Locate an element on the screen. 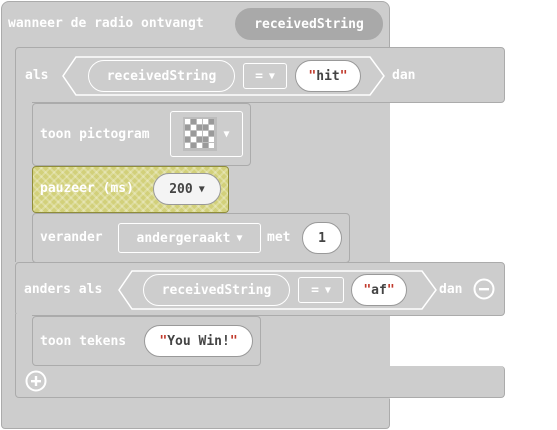  show-string-value: " You Win! " is located at coordinates (198, 341).